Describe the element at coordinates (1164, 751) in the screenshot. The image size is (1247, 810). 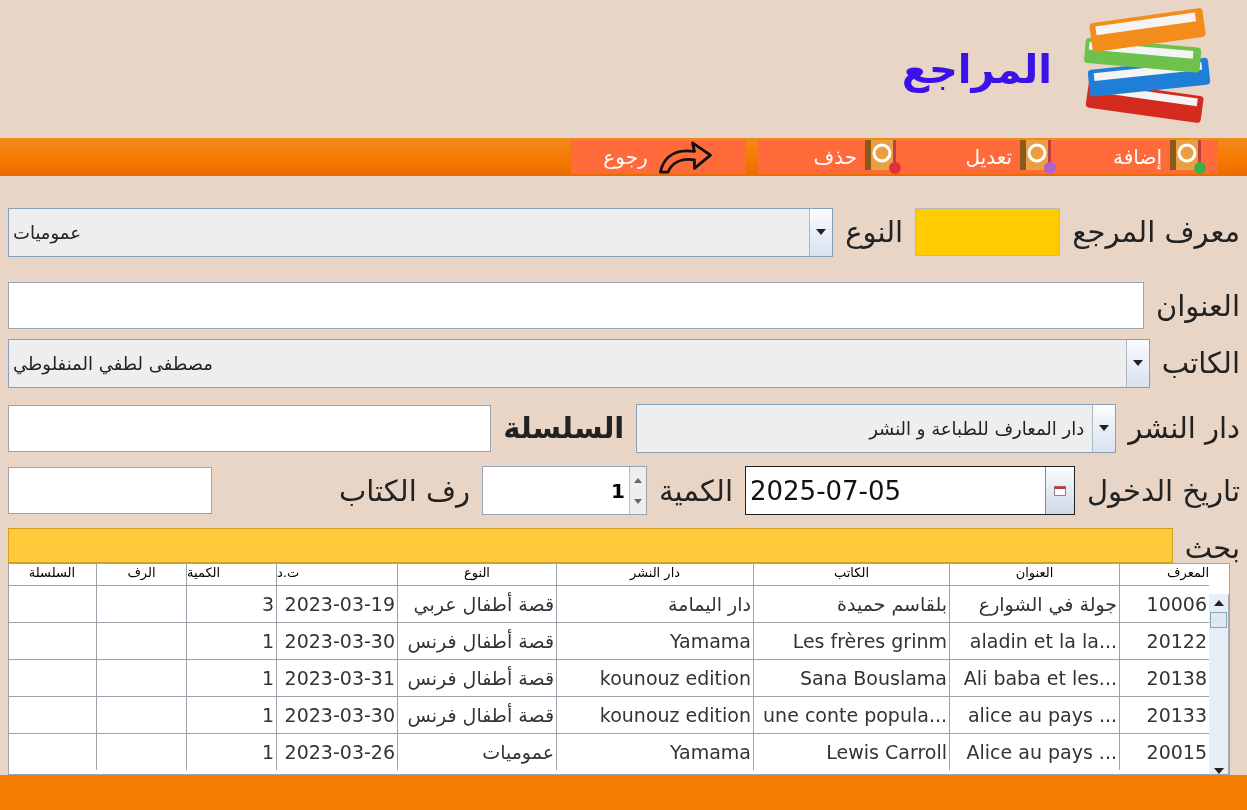
I see `table-cell: 20015` at that location.